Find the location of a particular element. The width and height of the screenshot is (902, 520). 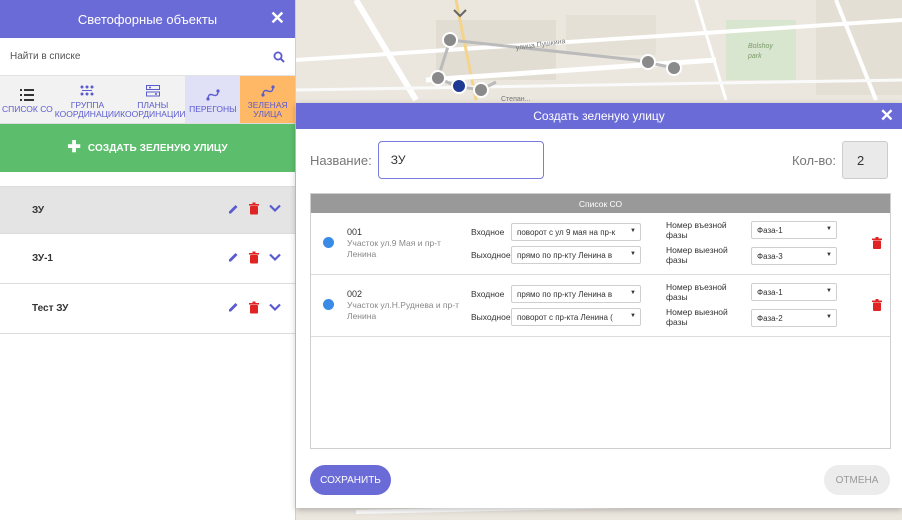

save-button: СОХРАНИТЬ is located at coordinates (350, 480).